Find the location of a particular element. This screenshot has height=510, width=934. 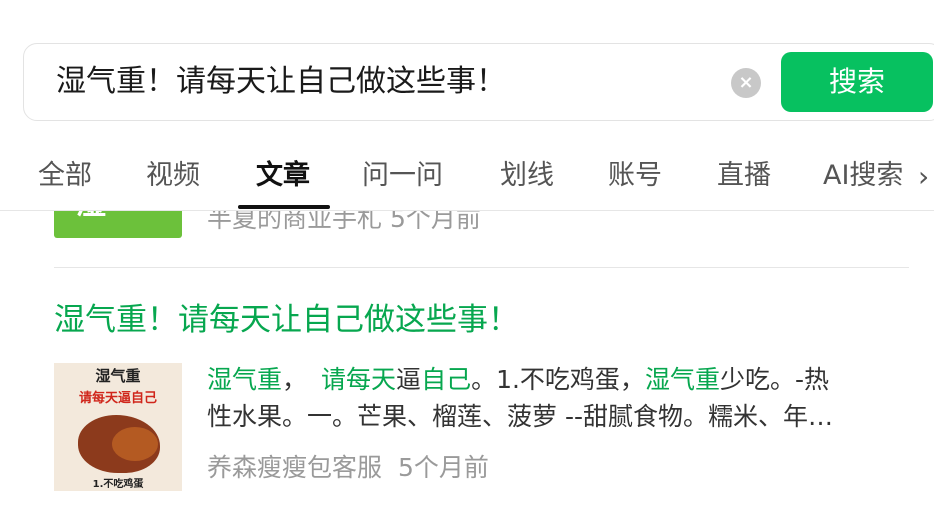

article-meta: 半夏的商业手札 5个月前 is located at coordinates (344, 223).